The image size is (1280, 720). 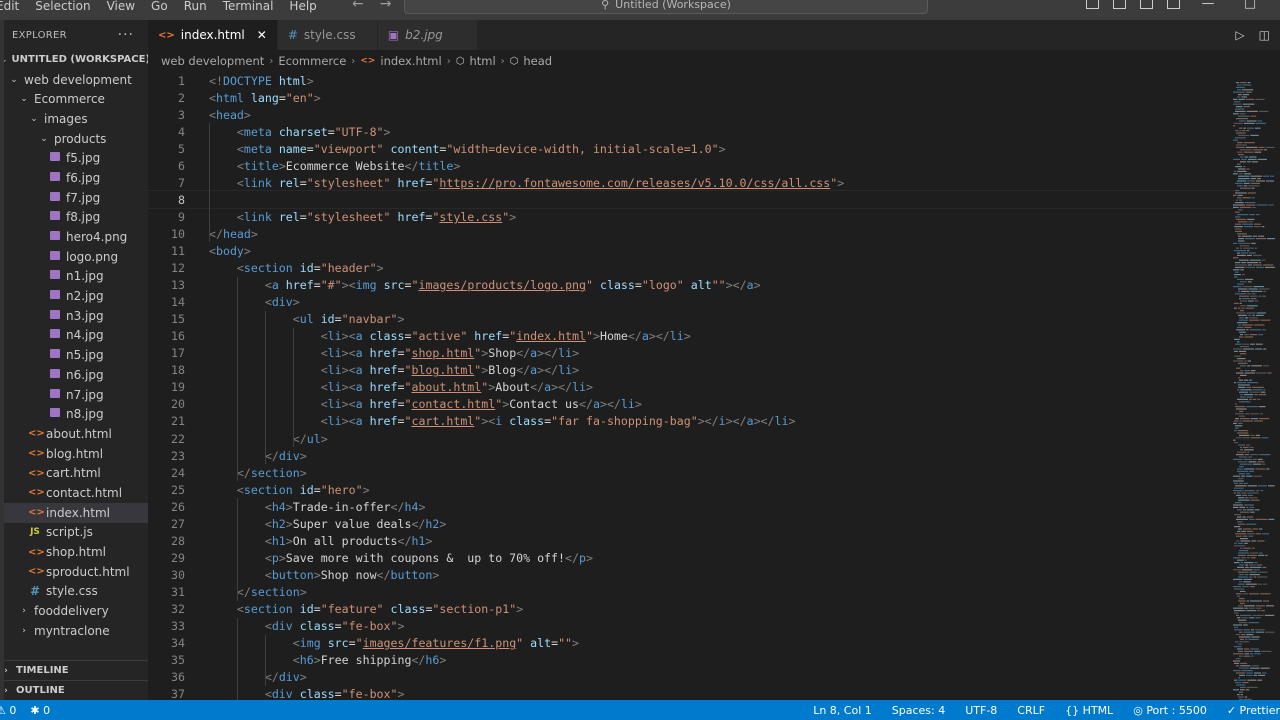 I want to click on forward-arrow-icon: →, so click(x=386, y=6).